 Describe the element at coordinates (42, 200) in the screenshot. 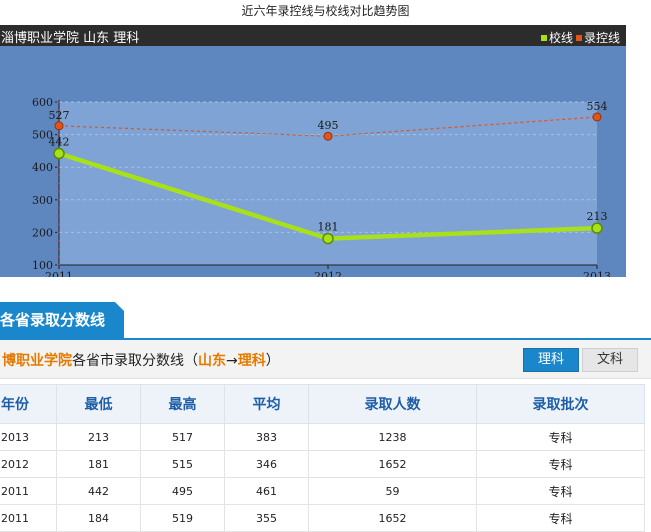

I see `y-tick-label: 300` at that location.